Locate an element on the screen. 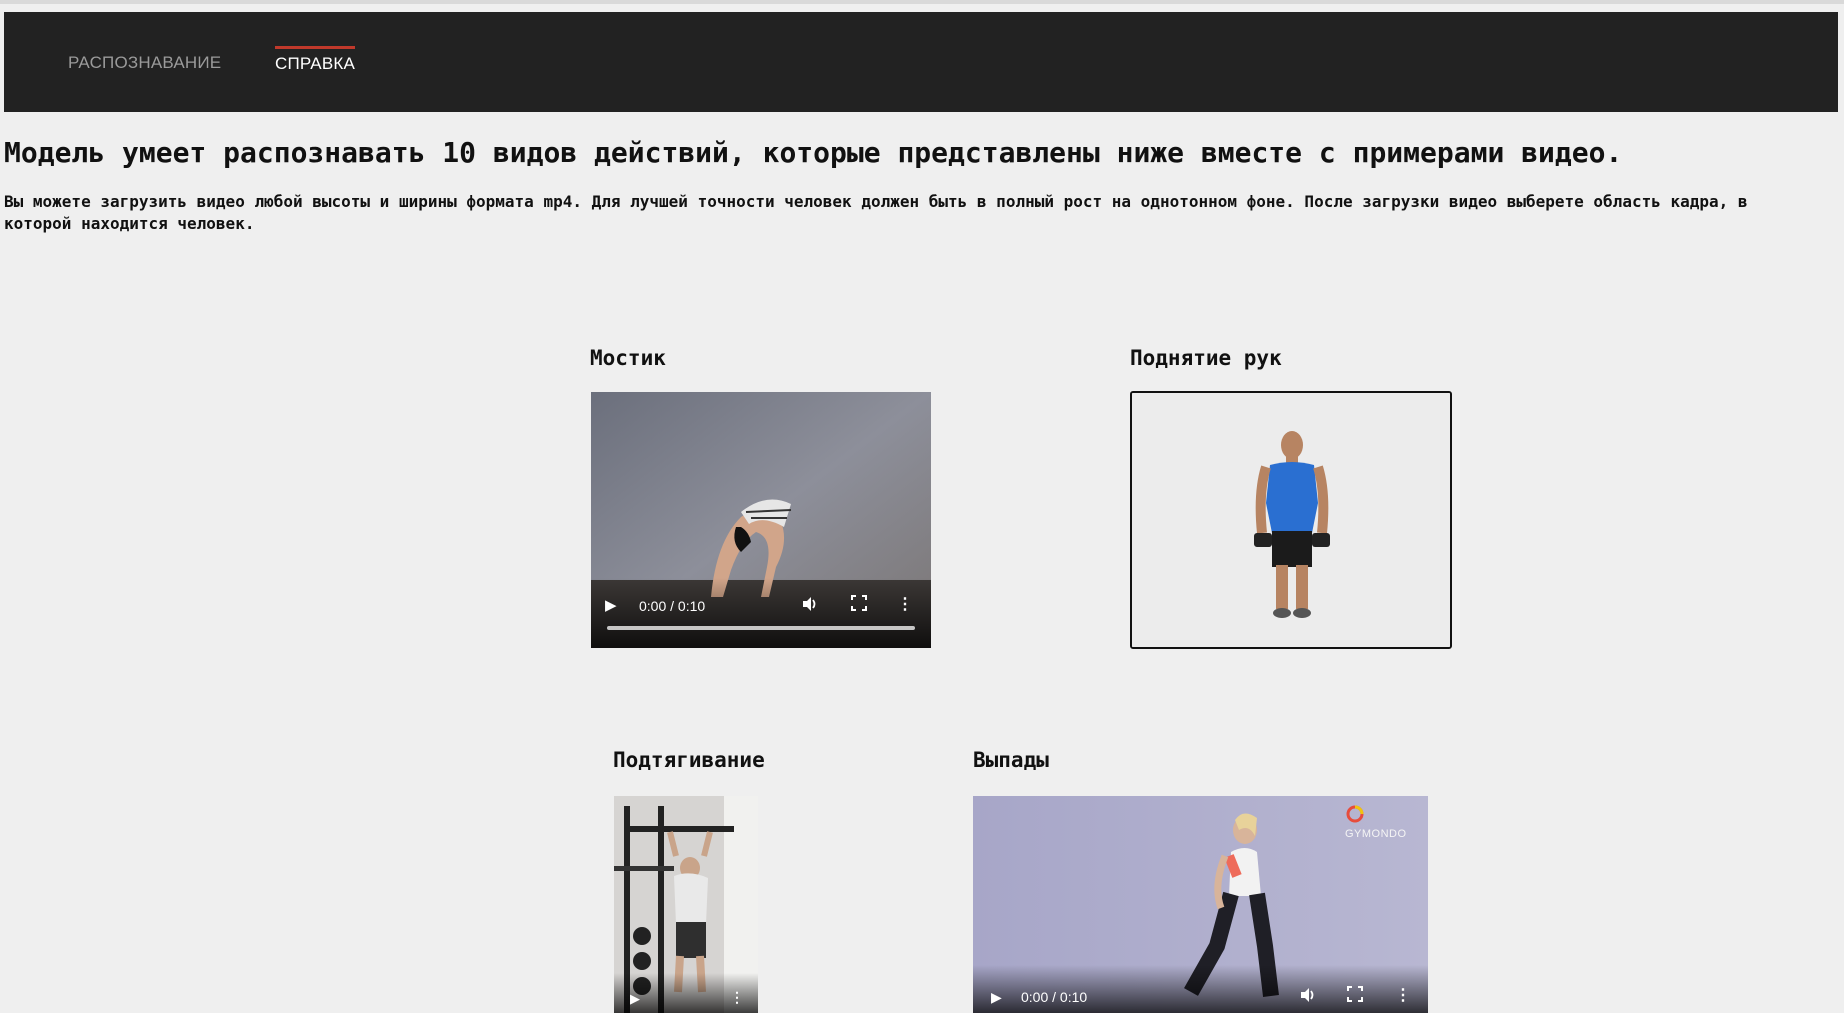 The height and width of the screenshot is (1013, 1844). gymondo-watermark: GYMONDO is located at coordinates (1386, 824).